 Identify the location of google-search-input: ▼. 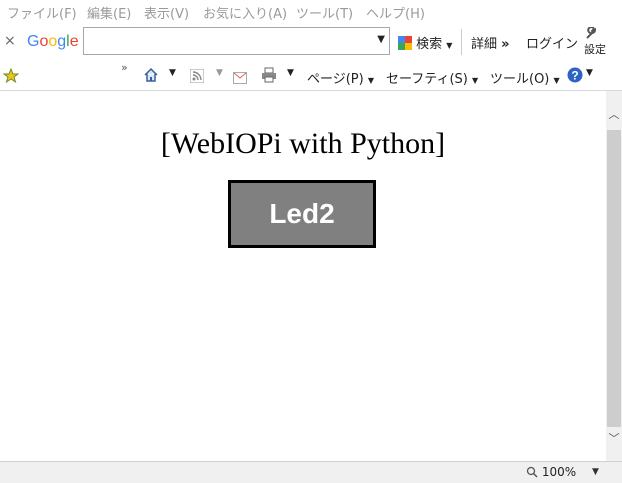
(236, 41).